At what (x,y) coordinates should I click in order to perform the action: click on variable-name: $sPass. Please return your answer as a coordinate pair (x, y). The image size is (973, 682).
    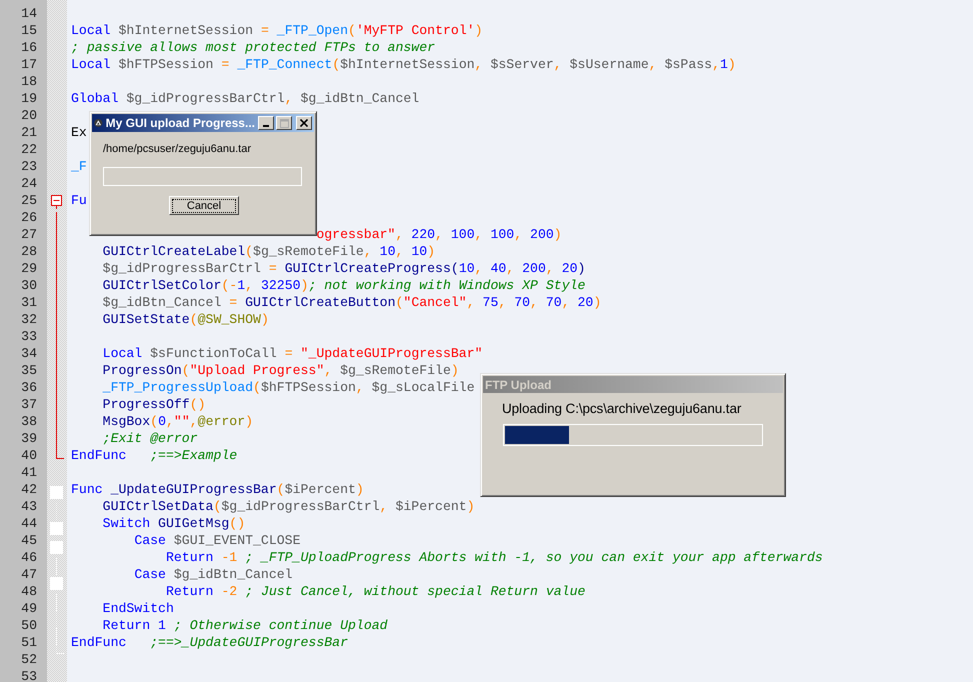
    Looking at the image, I should click on (688, 64).